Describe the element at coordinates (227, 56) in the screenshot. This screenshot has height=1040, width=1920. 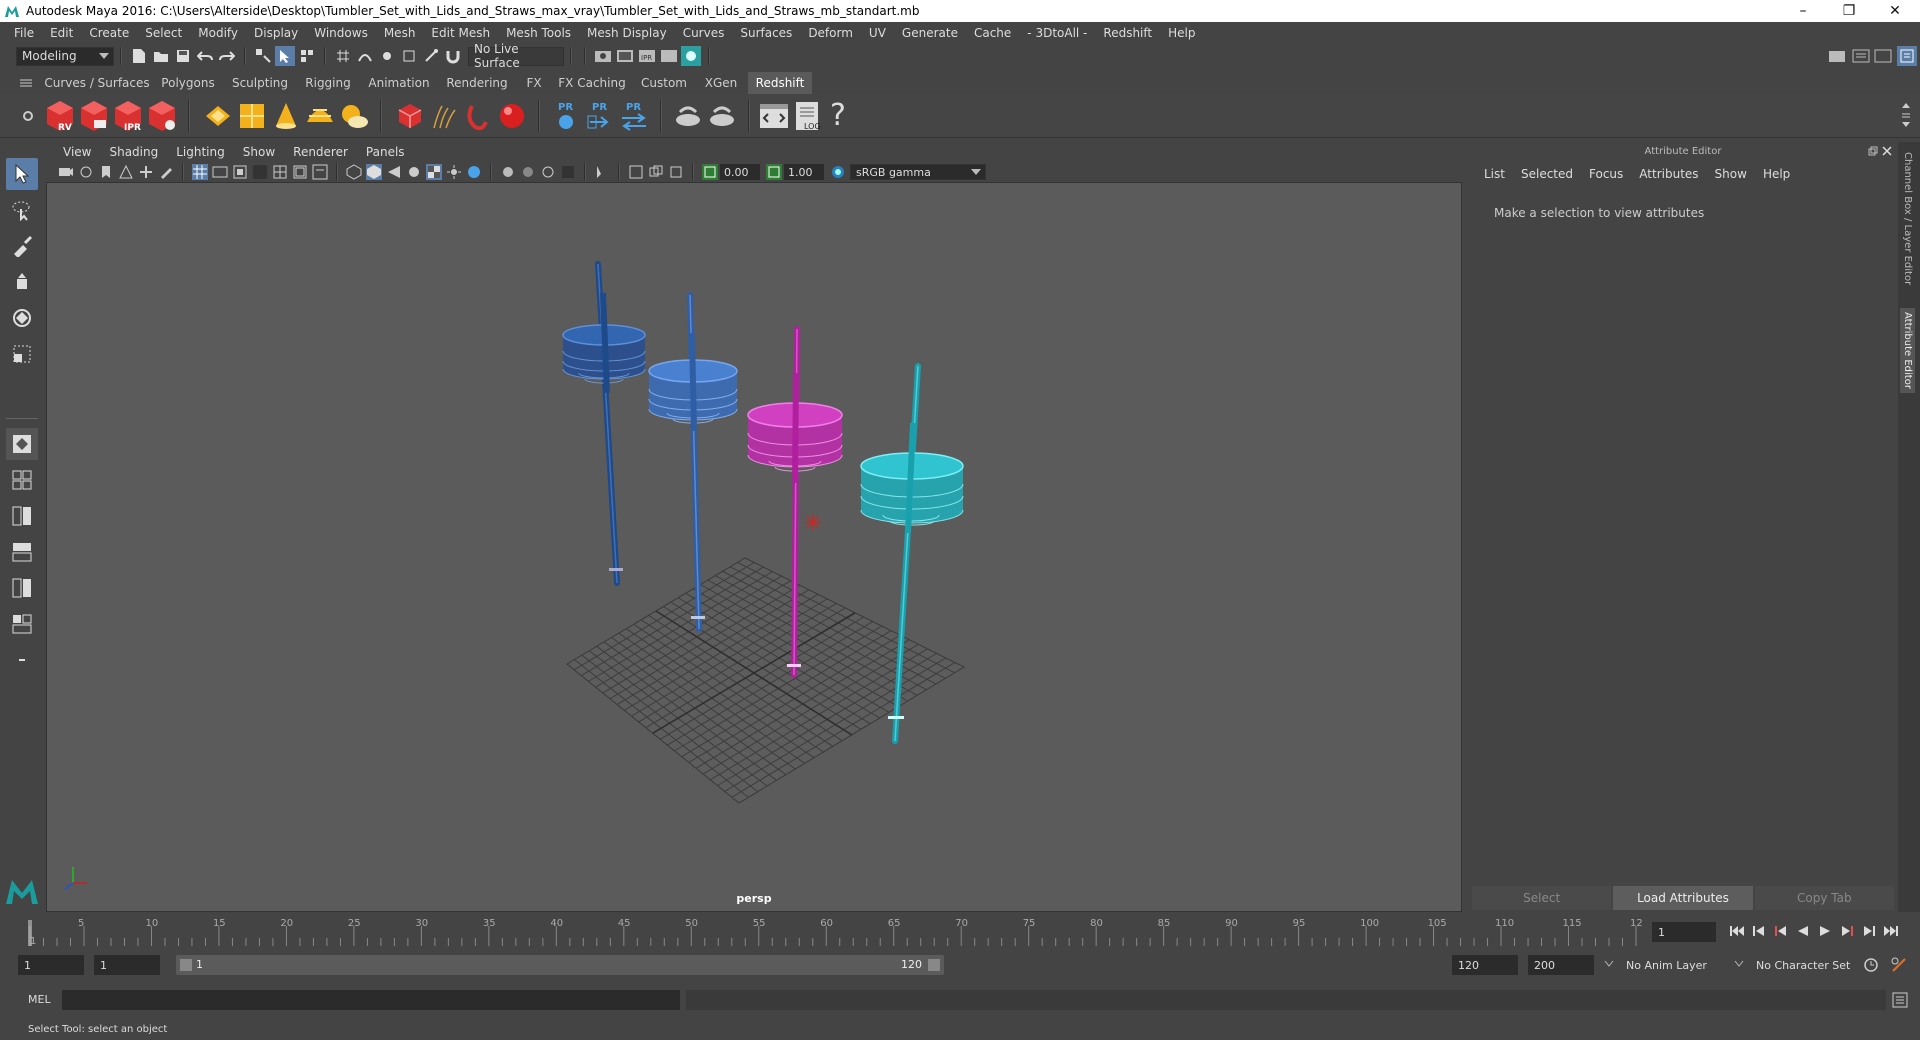
I see `redo-icon` at that location.